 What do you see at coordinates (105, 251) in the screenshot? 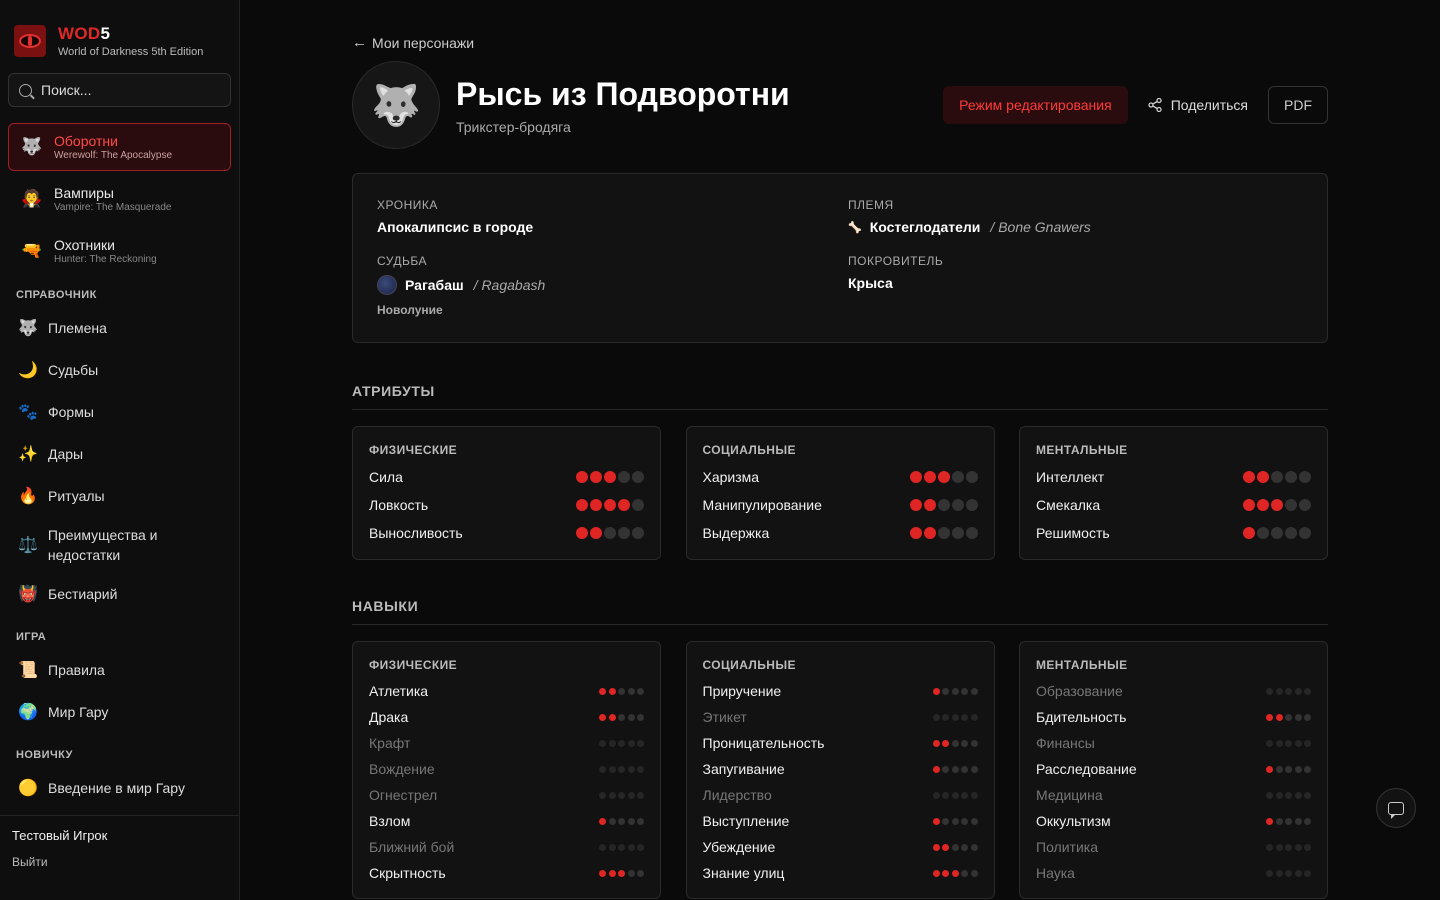
I see `game-text: Охотники Hunter: The Reckoning` at bounding box center [105, 251].